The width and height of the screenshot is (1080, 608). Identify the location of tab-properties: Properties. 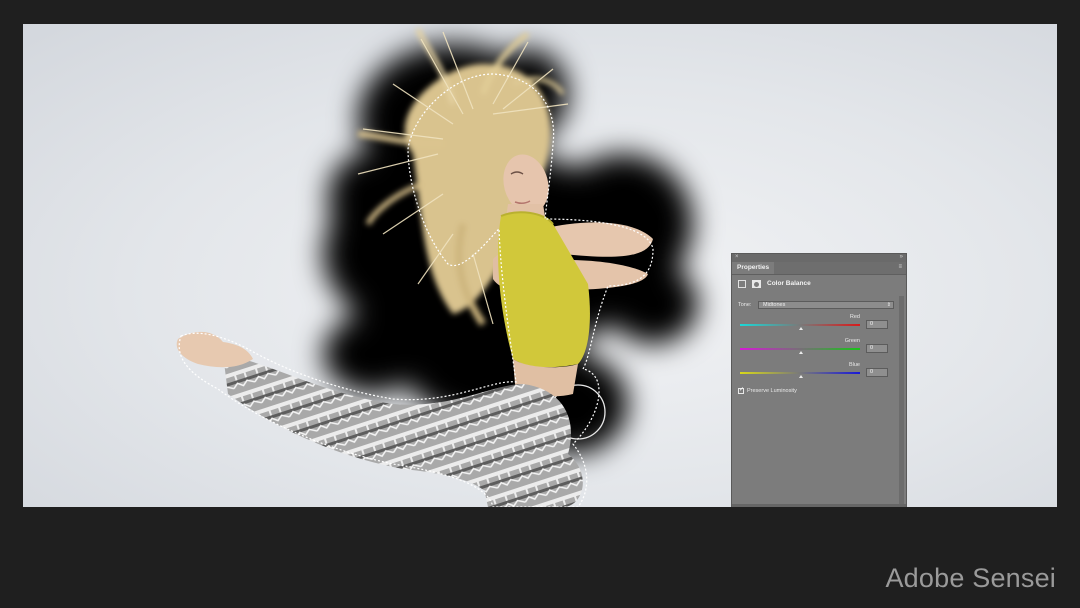
(753, 268).